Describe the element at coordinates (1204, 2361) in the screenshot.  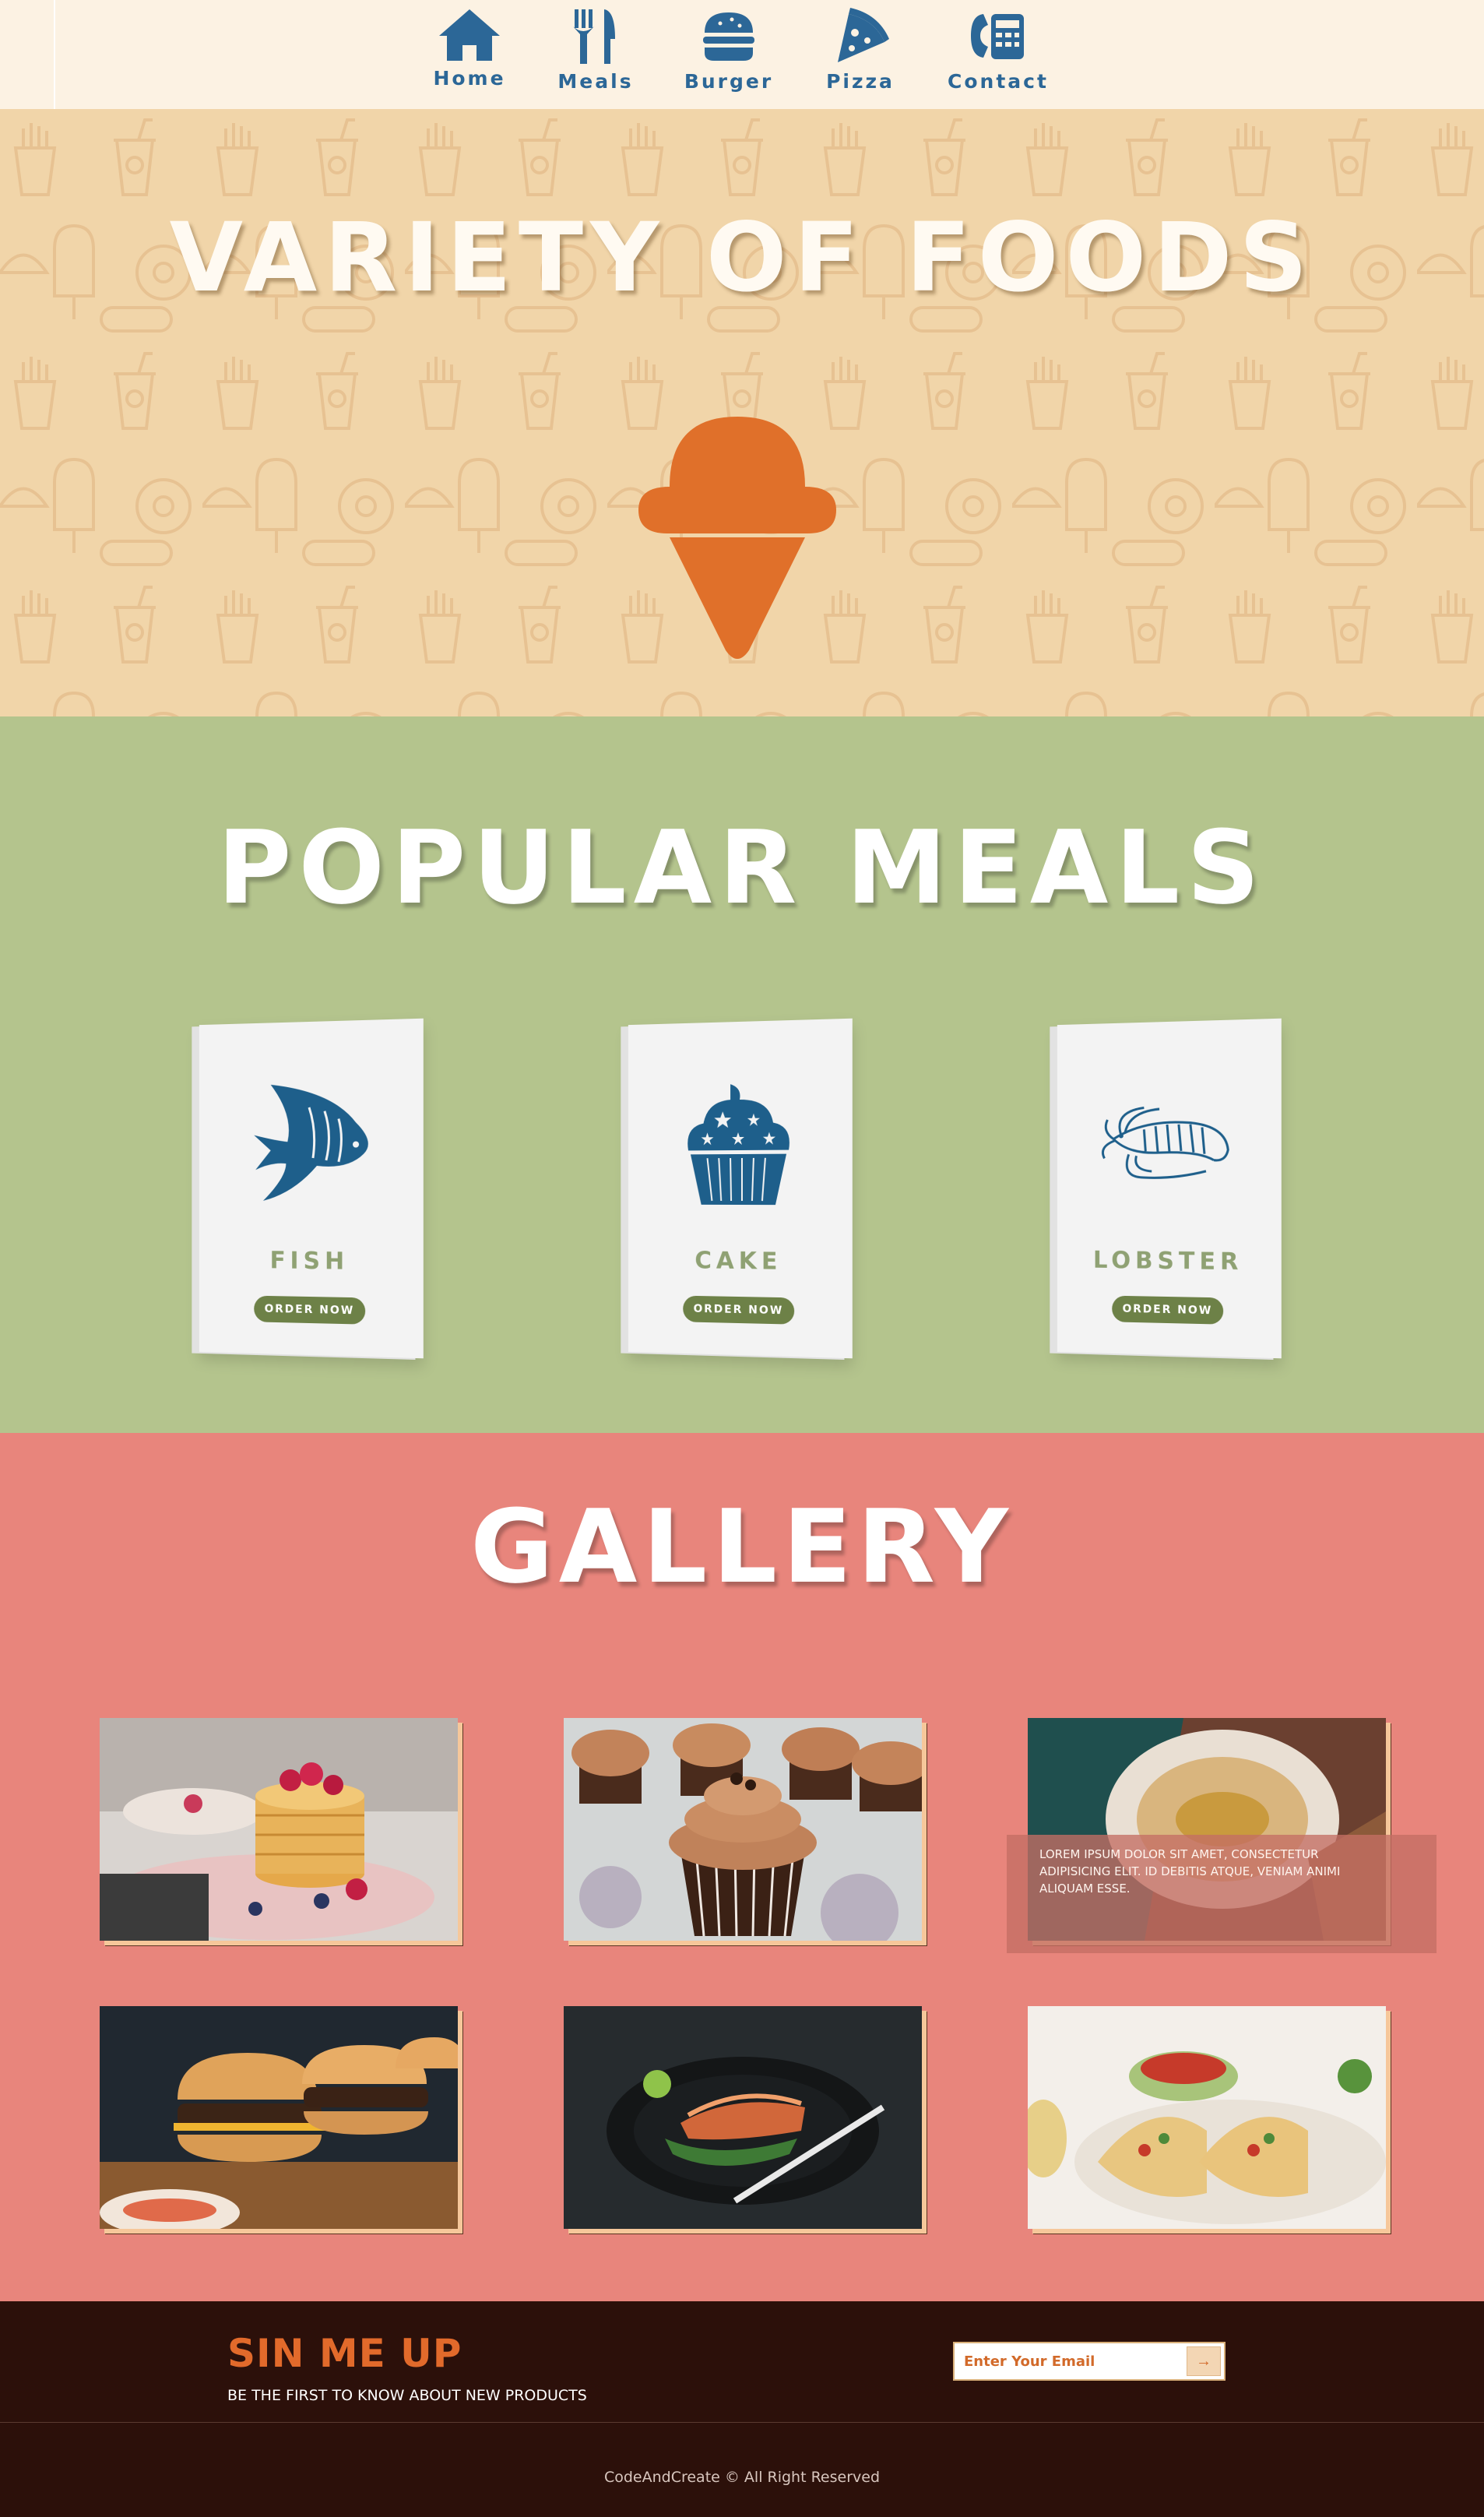
I see `email-submit-button: →` at that location.